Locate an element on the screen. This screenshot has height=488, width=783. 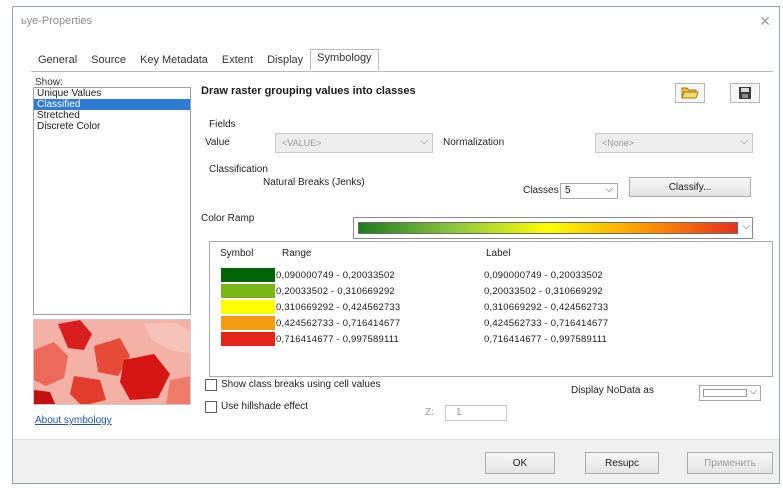
class-range: 0,424562733 - 0,716414677 is located at coordinates (338, 323).